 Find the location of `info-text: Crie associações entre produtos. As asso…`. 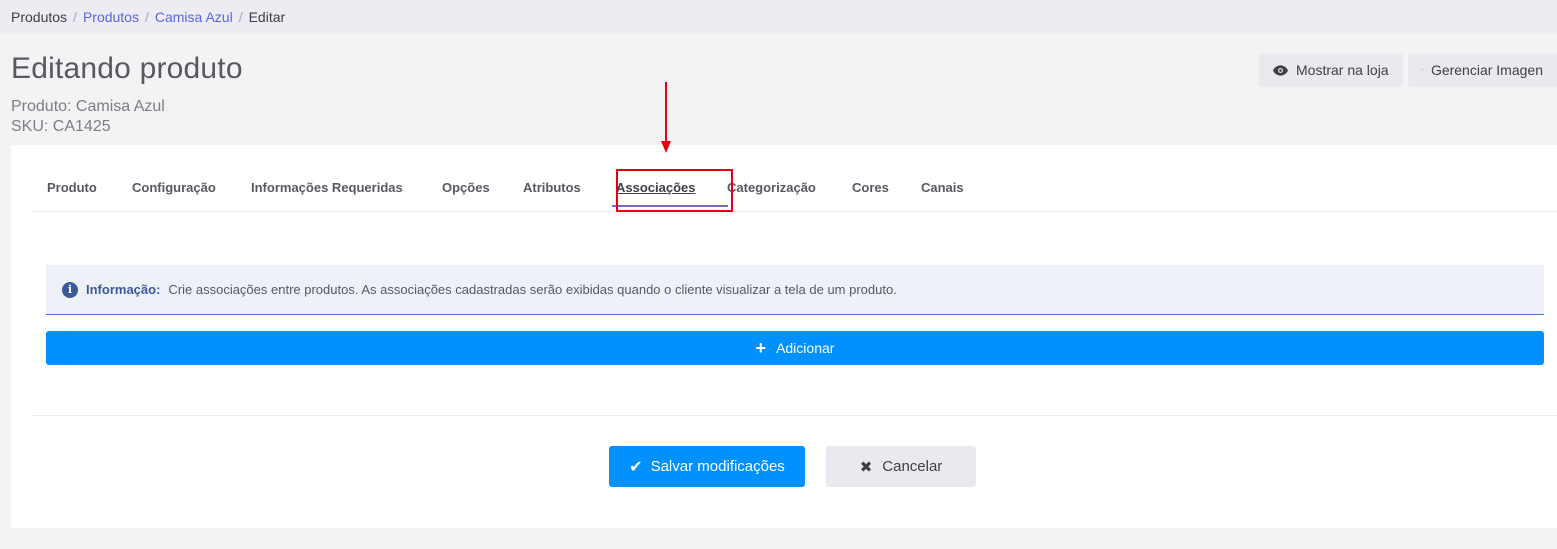

info-text: Crie associações entre produtos. As asso… is located at coordinates (532, 289).